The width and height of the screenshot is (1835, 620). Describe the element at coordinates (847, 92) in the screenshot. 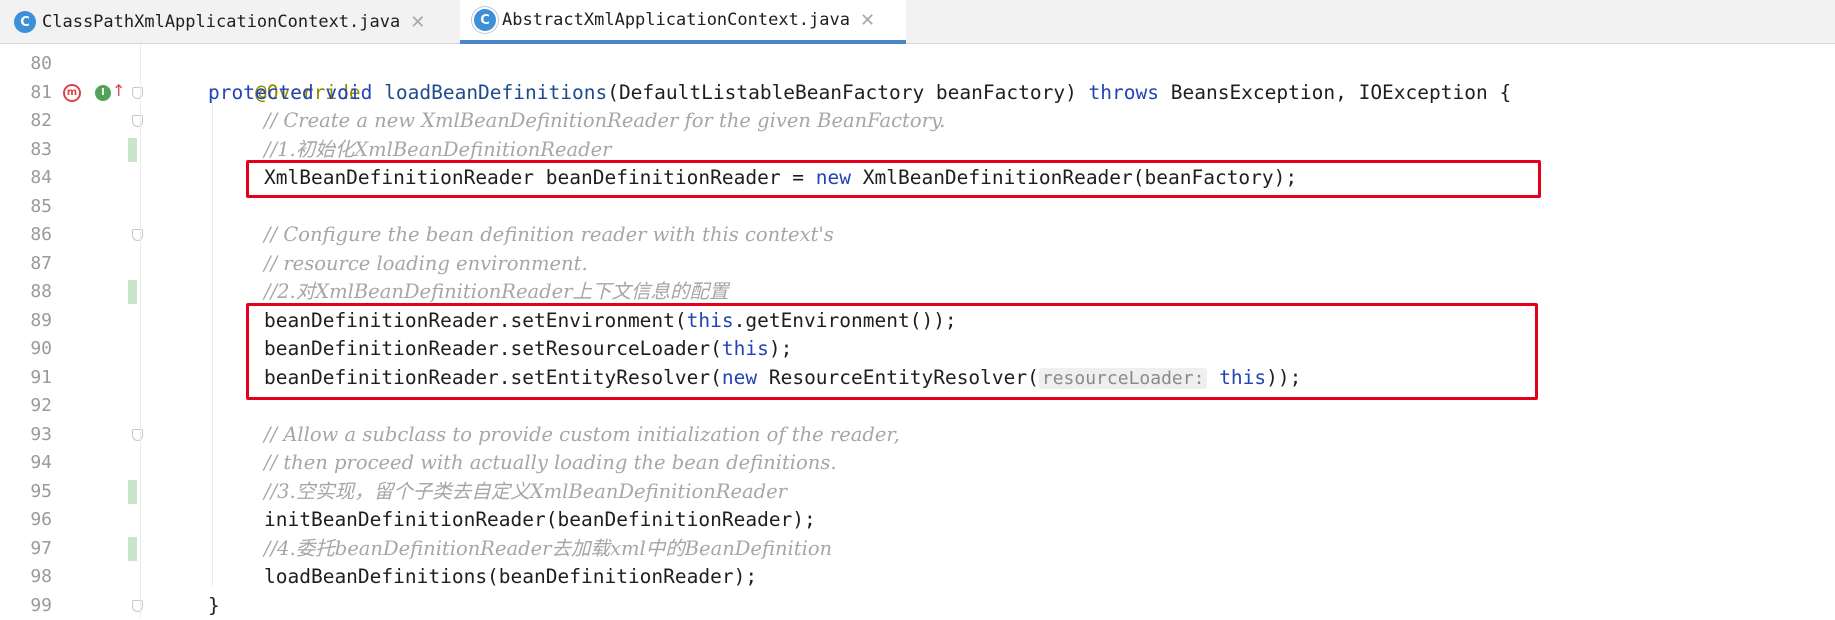

I see `method-params: (DefaultListableBeanFactory beanFactory)` at that location.